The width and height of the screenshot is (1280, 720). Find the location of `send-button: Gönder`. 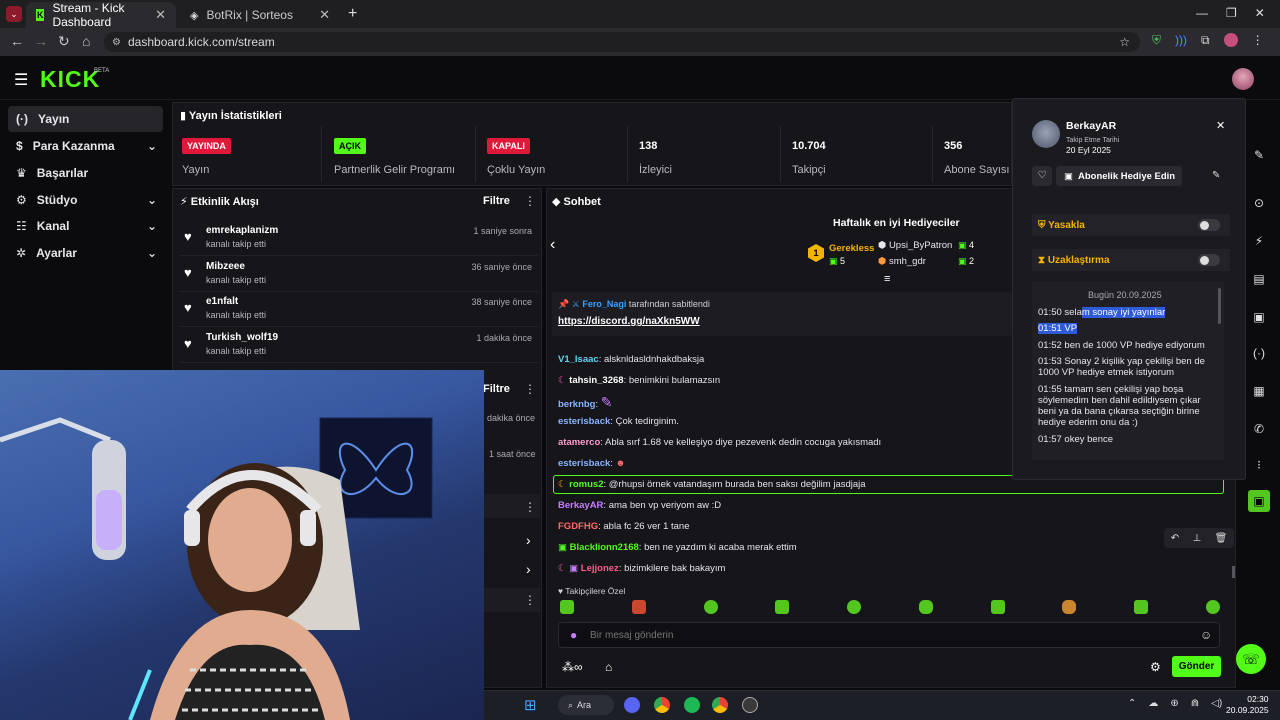

send-button: Gönder is located at coordinates (1196, 666).